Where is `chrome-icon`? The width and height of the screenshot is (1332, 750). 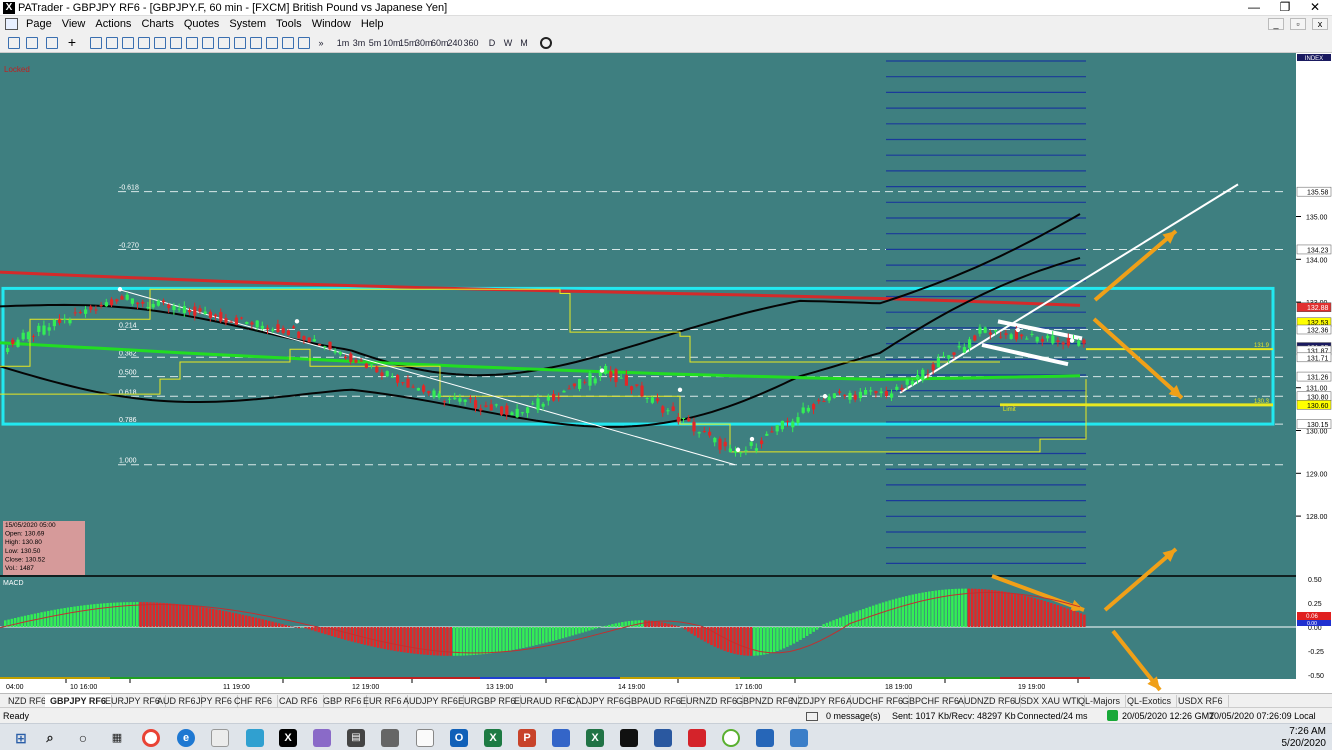 chrome-icon is located at coordinates (151, 738).